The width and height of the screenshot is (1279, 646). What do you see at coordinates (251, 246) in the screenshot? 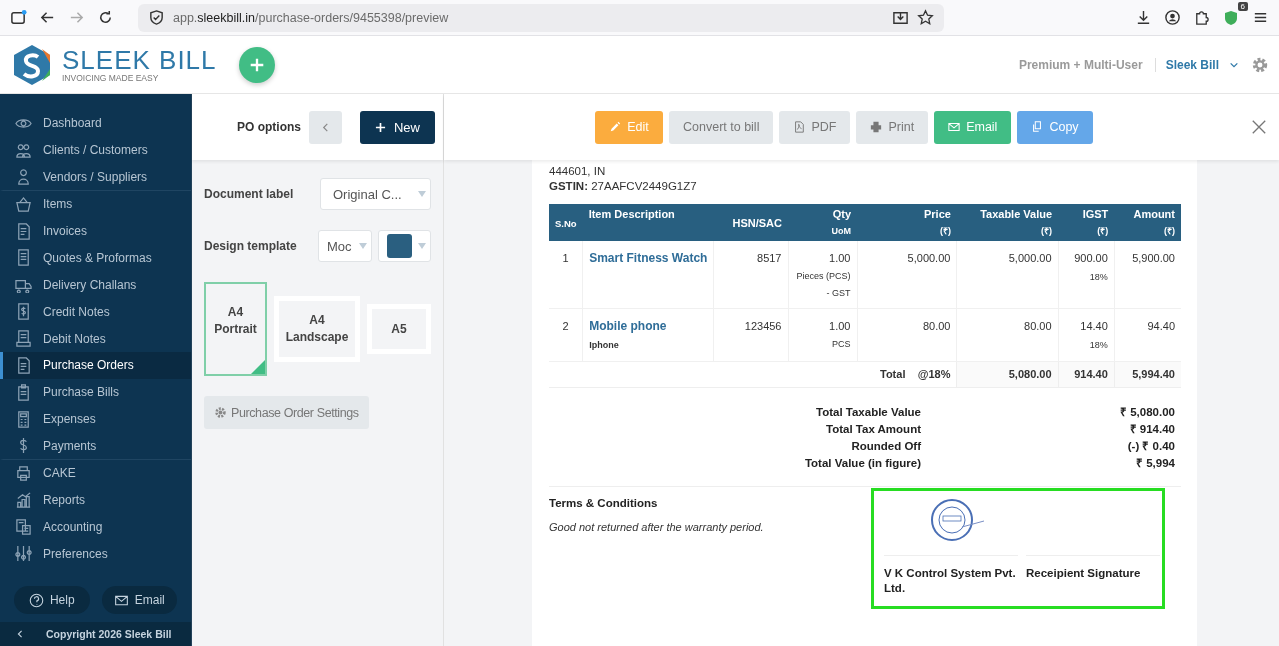
I see `field-label: Design template` at bounding box center [251, 246].